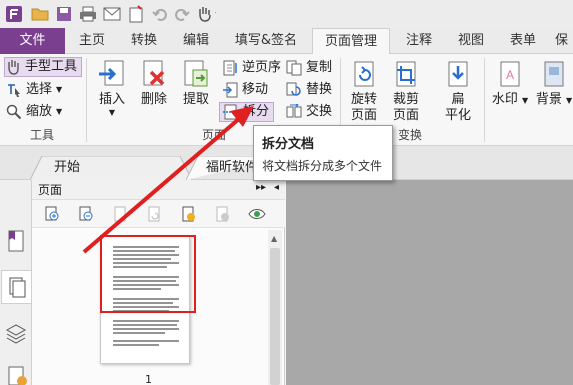 The height and width of the screenshot is (385, 573). Describe the element at coordinates (168, 180) in the screenshot. I see `annotation-arrow` at that location.